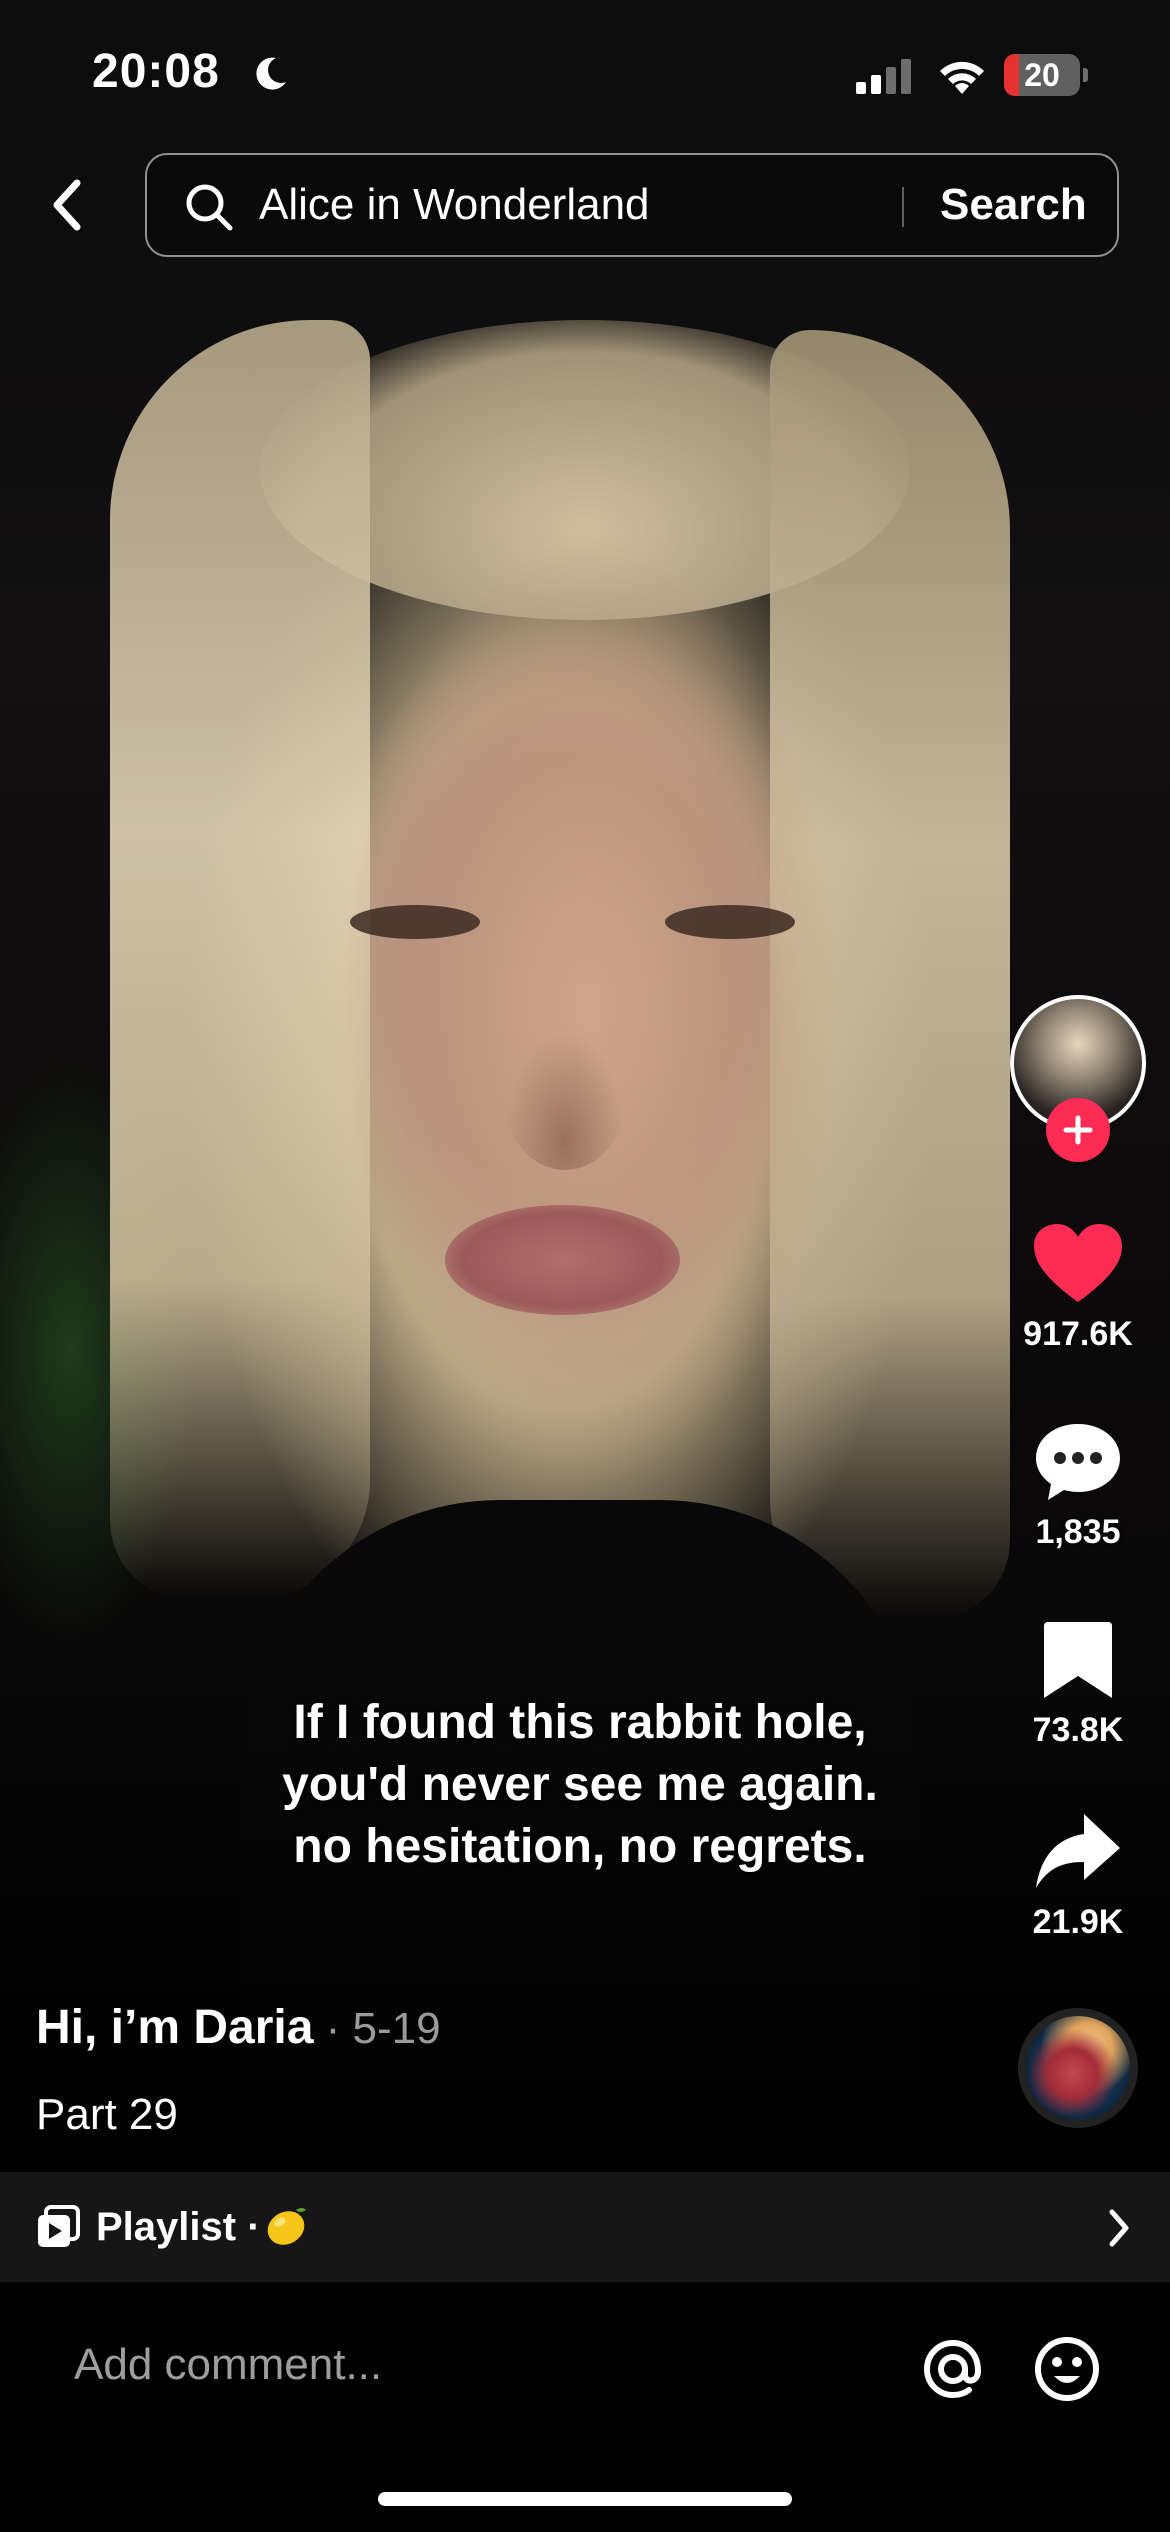 The height and width of the screenshot is (2532, 1170). Describe the element at coordinates (174, 2027) in the screenshot. I see `author-name: Hi, i’m Daria` at that location.